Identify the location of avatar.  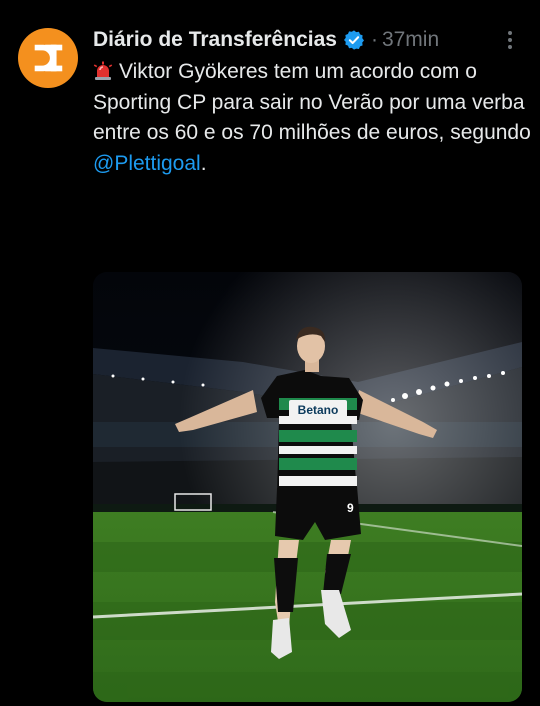
(48, 58).